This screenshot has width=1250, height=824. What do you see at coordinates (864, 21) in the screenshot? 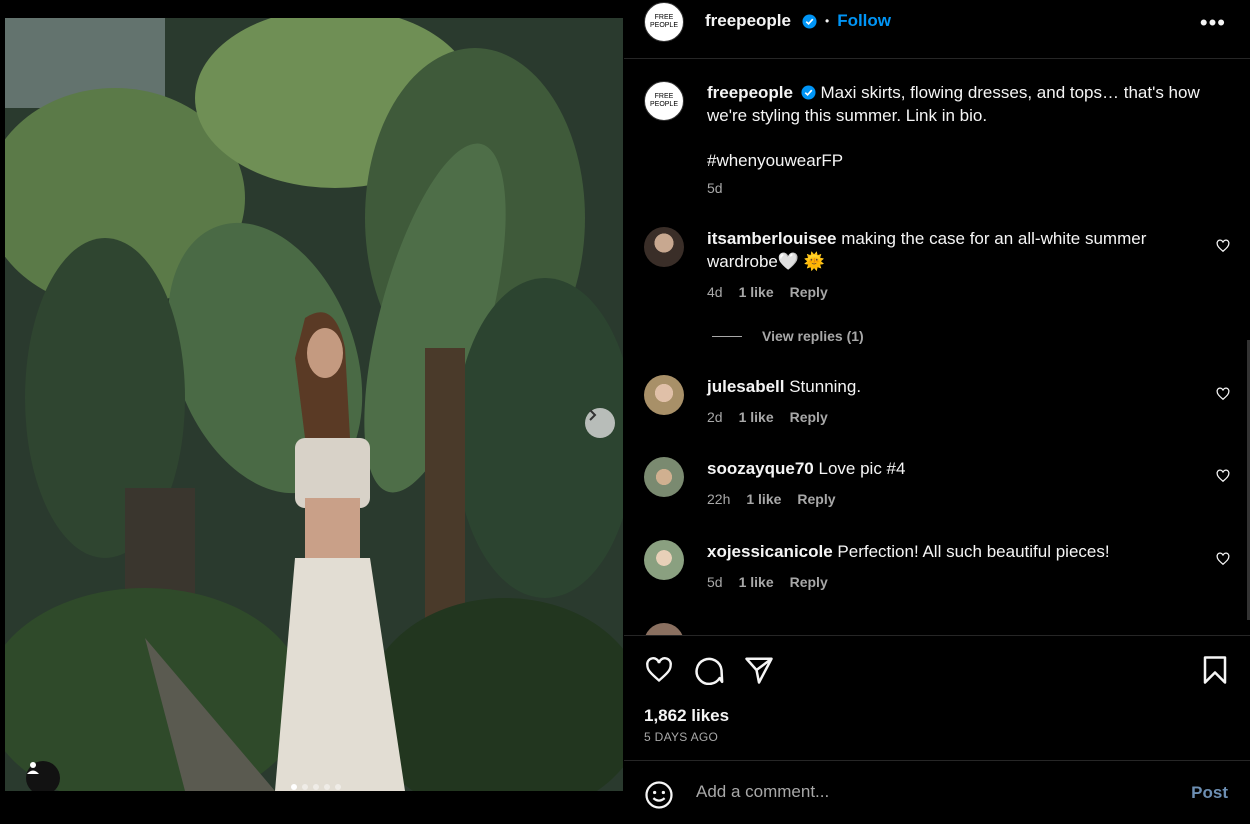
I see `follow-button: Follow` at bounding box center [864, 21].